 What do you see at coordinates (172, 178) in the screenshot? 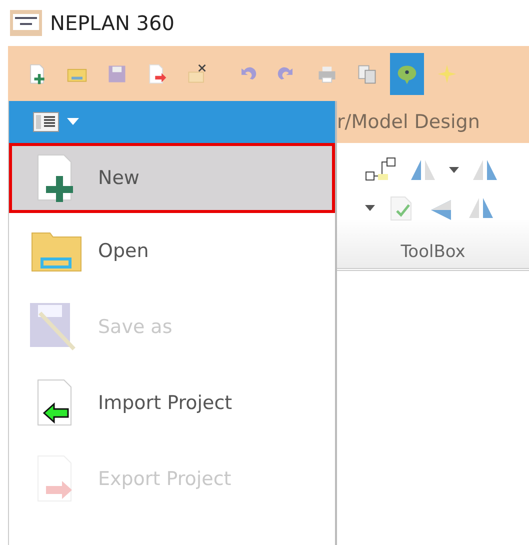
I see `menu-item: New` at bounding box center [172, 178].